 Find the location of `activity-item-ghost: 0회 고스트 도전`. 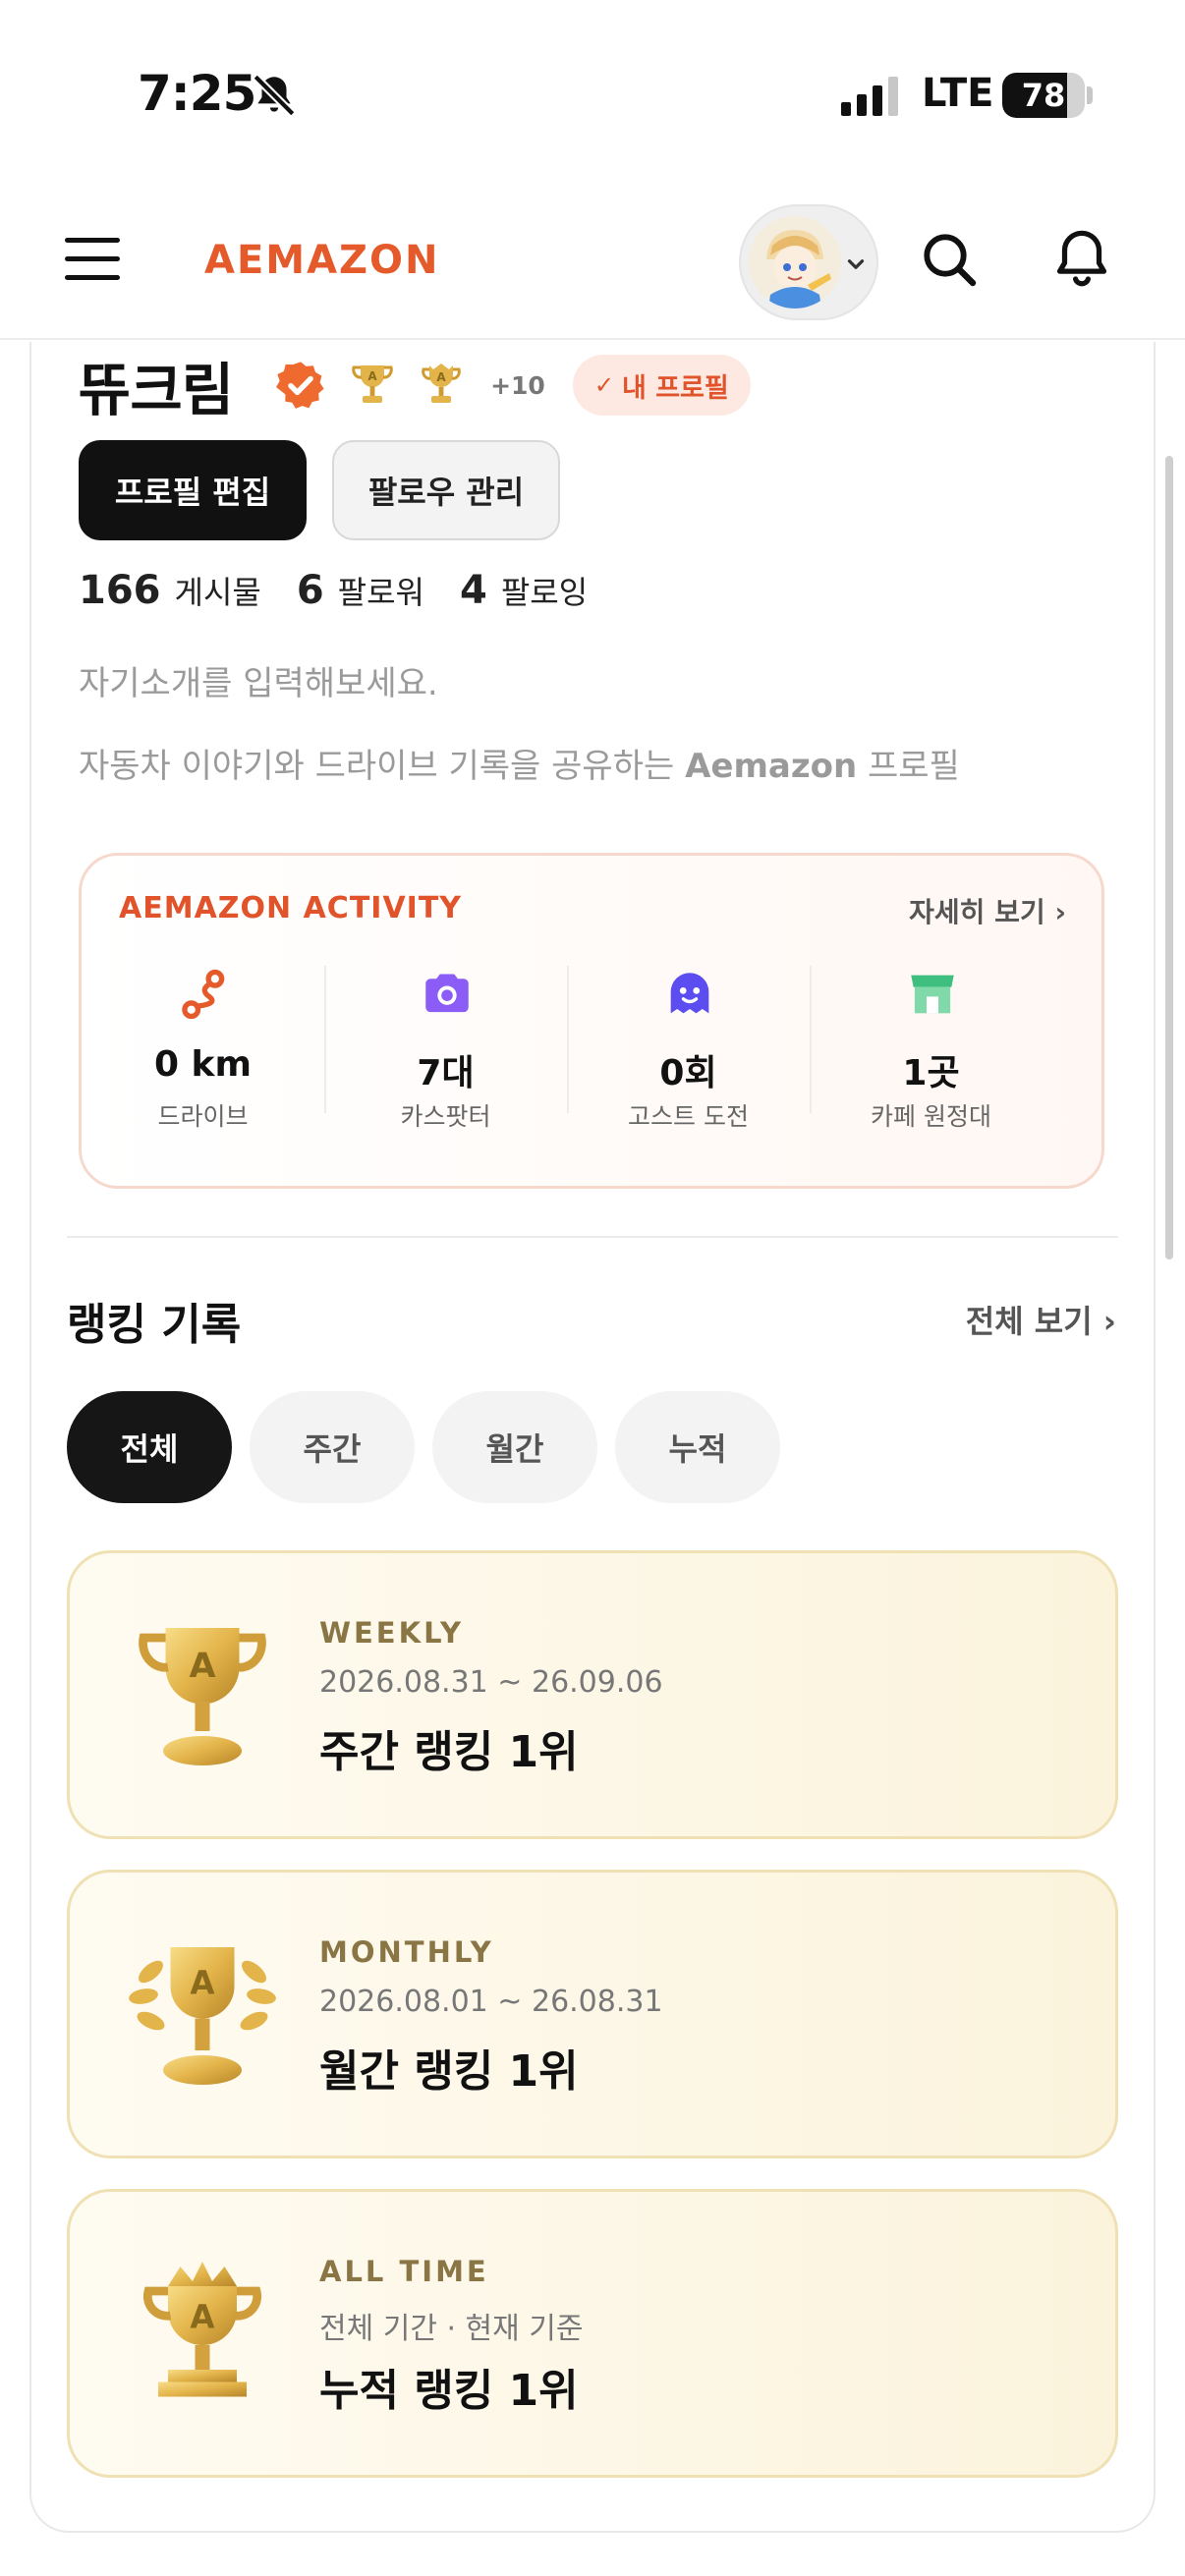

activity-item-ghost: 0회 고스트 도전 is located at coordinates (689, 1049).